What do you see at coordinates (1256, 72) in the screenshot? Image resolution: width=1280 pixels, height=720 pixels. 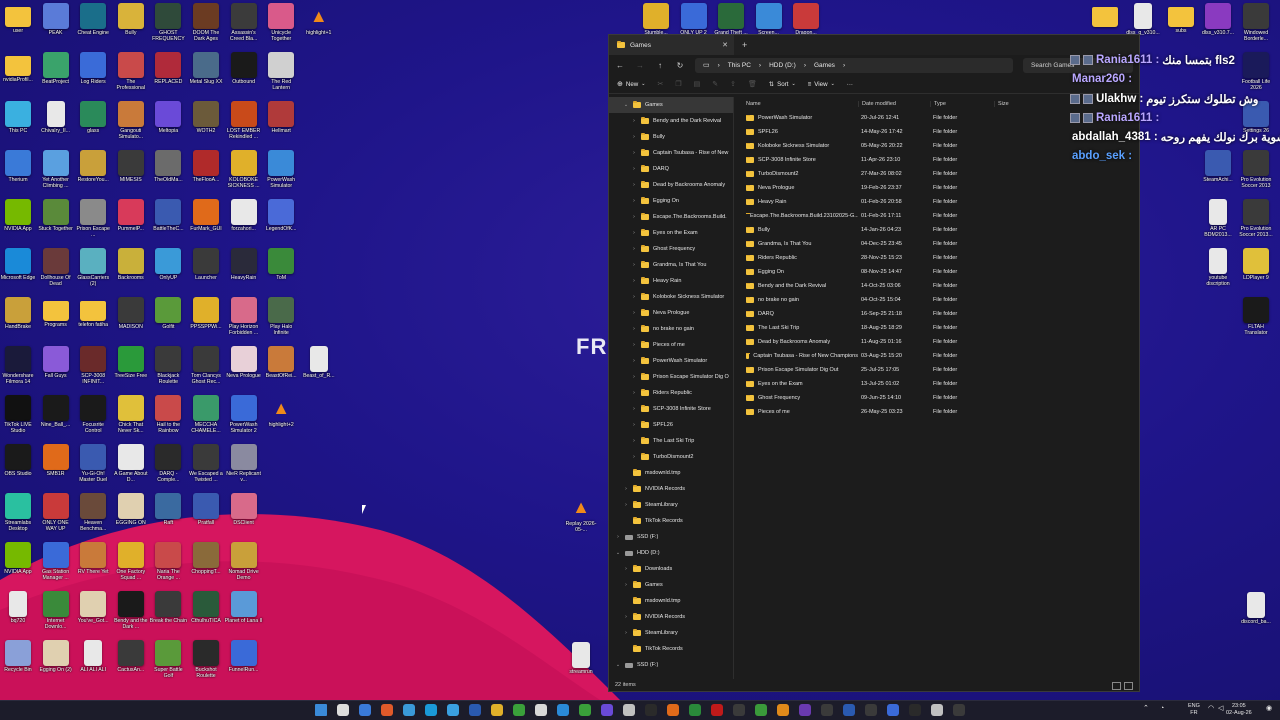 I see `desktop-icon: Football Life 2026` at bounding box center [1256, 72].